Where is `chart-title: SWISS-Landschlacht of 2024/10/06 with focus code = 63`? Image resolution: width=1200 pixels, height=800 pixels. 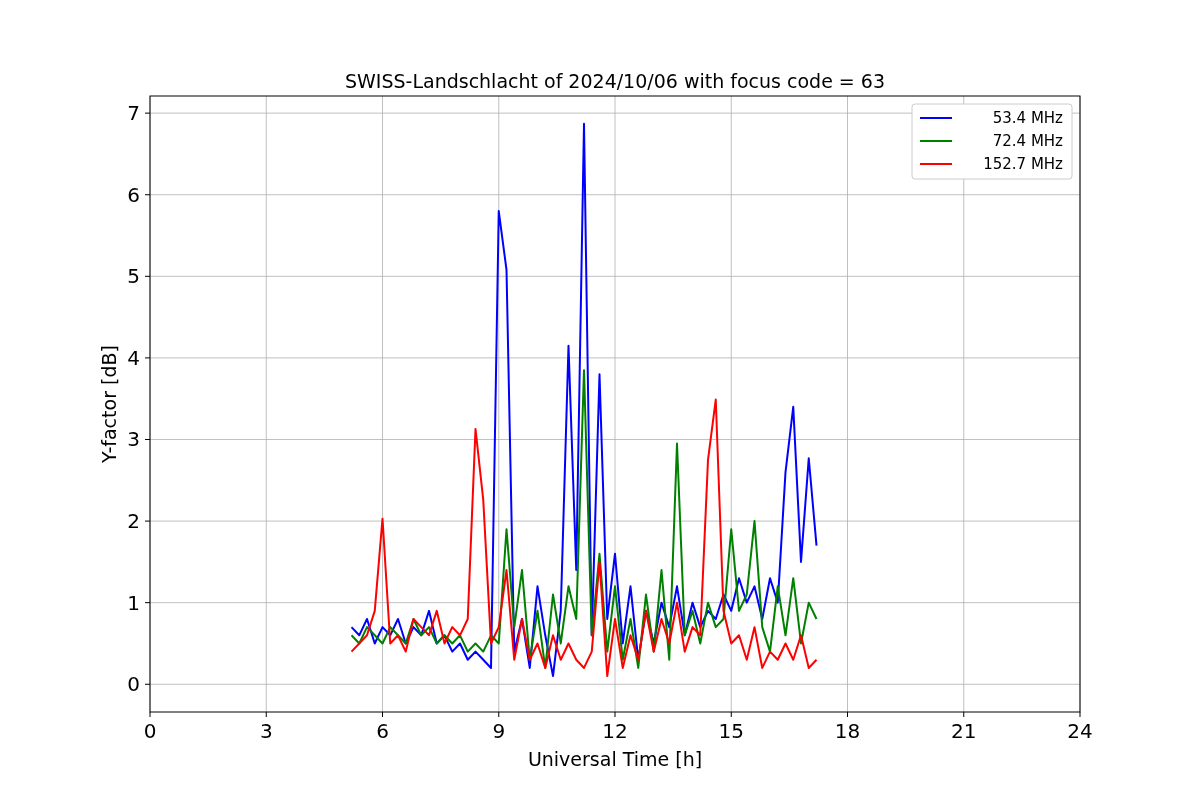
chart-title: SWISS-Landschlacht of 2024/10/06 with focus code = 63 is located at coordinates (615, 81).